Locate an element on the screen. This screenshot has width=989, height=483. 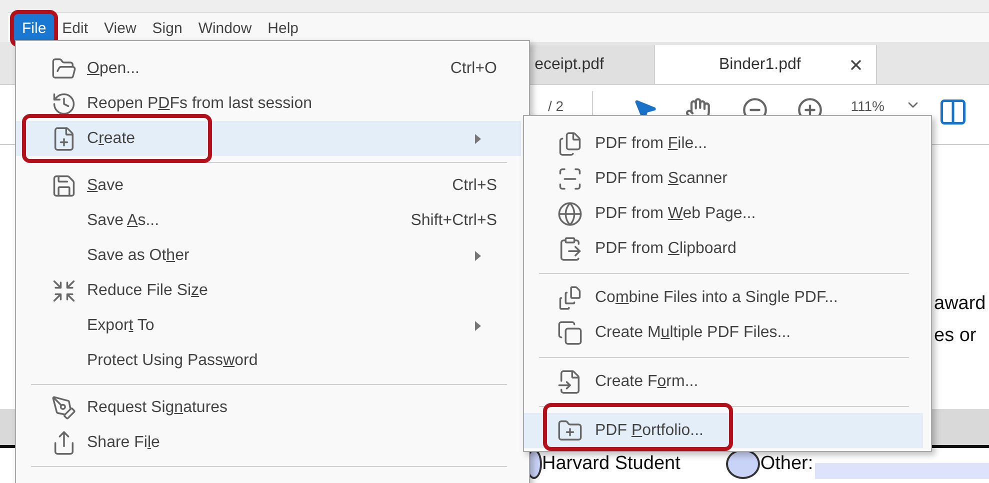
menu-item: Save As... Shift+Ctrl+S is located at coordinates (268, 220).